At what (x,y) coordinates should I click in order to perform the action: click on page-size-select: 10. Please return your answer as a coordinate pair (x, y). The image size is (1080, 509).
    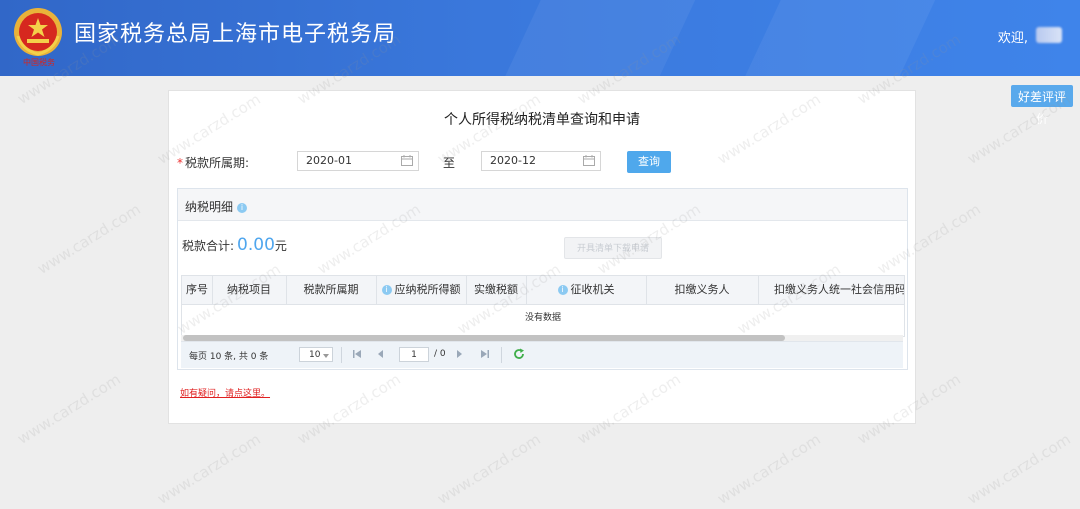
    Looking at the image, I should click on (316, 354).